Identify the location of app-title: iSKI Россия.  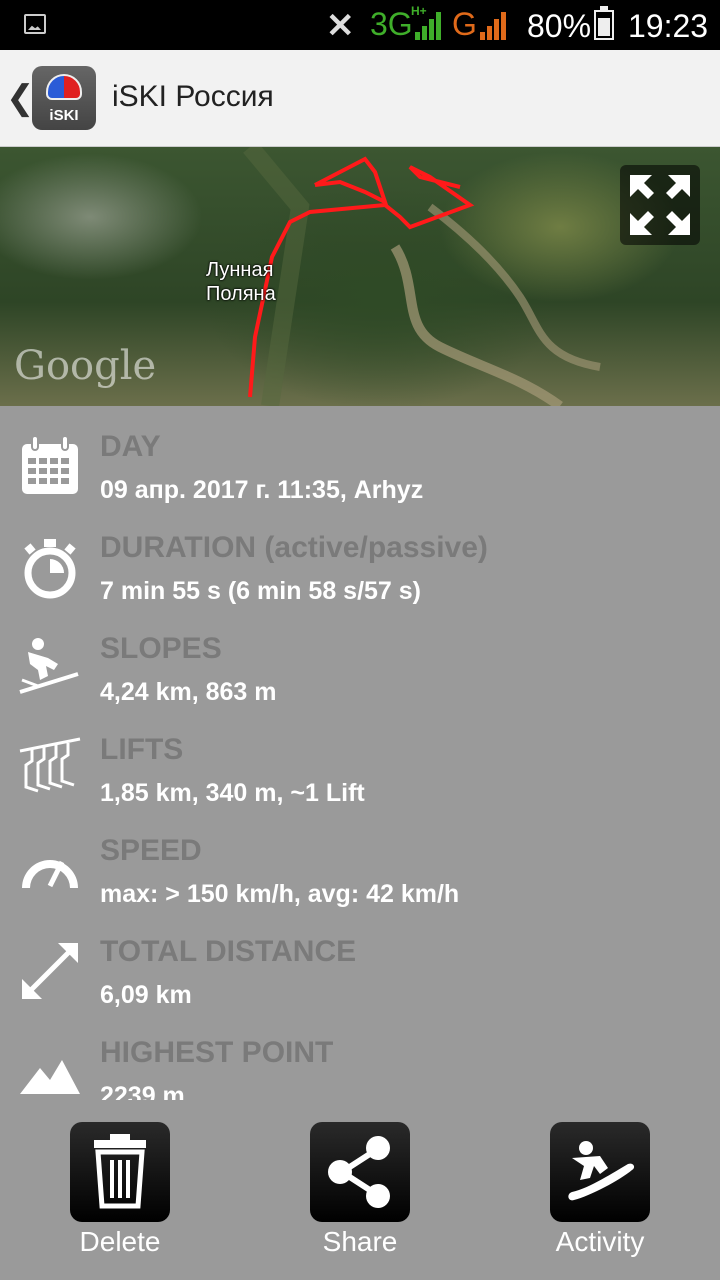
(193, 96).